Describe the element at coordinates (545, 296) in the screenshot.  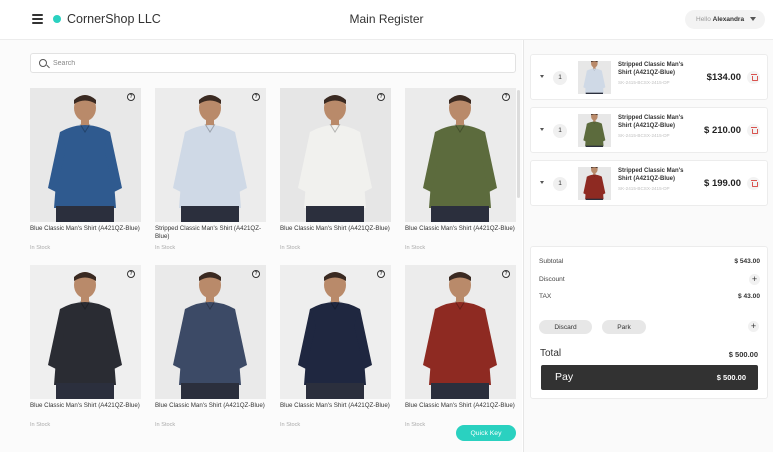
I see `tax-label: TAX` at that location.